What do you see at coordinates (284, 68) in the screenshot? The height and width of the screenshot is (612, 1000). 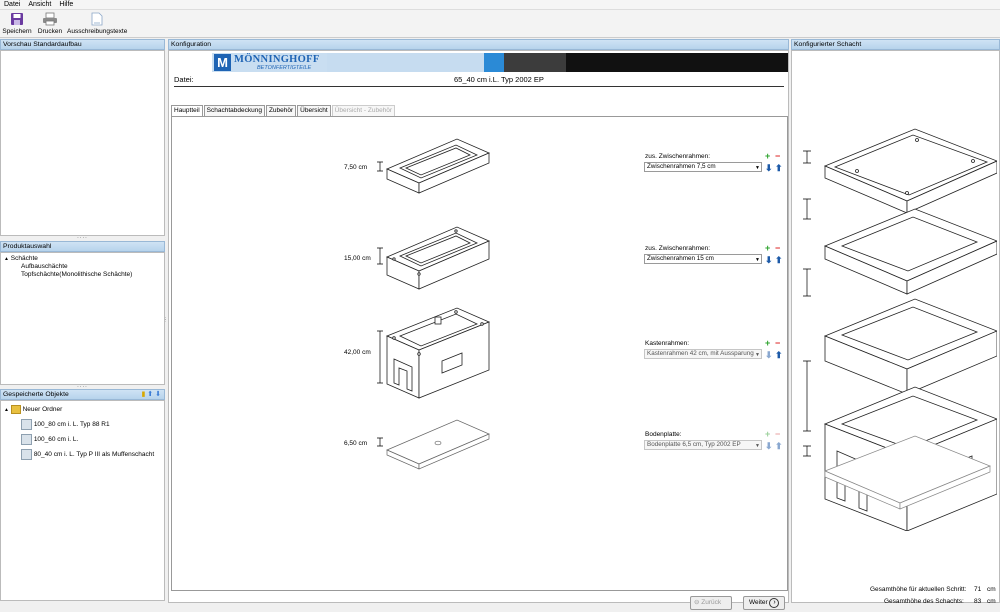 I see `brand-subtitle: BETONFERTIGTEILE` at bounding box center [284, 68].